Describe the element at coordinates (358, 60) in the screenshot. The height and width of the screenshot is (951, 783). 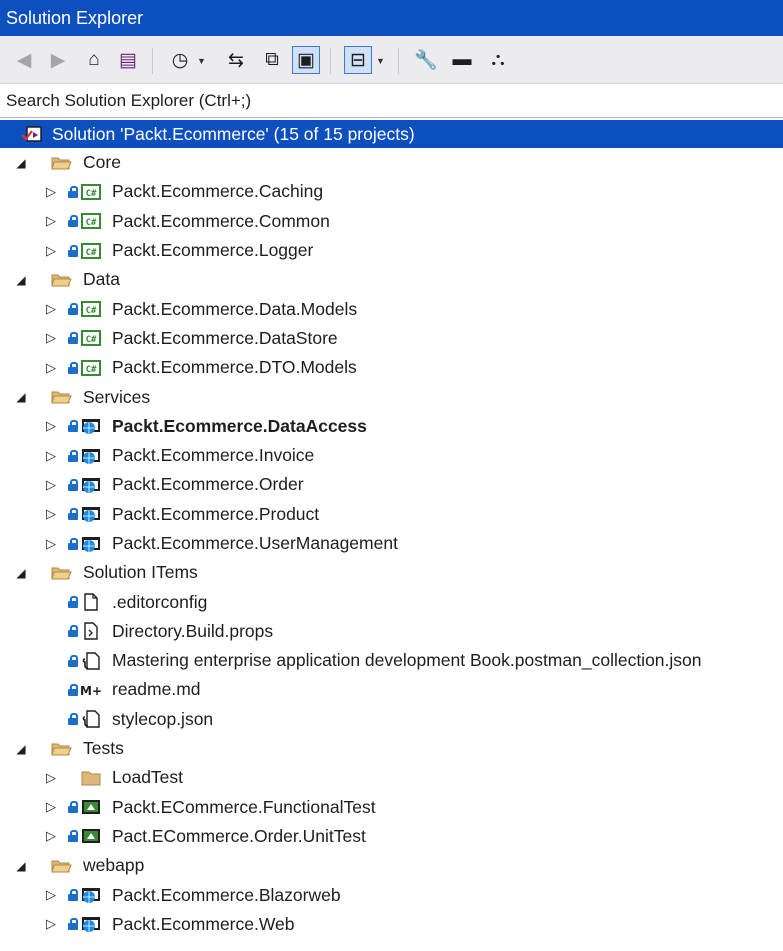
I see `collapse-all-button: ⊟` at that location.